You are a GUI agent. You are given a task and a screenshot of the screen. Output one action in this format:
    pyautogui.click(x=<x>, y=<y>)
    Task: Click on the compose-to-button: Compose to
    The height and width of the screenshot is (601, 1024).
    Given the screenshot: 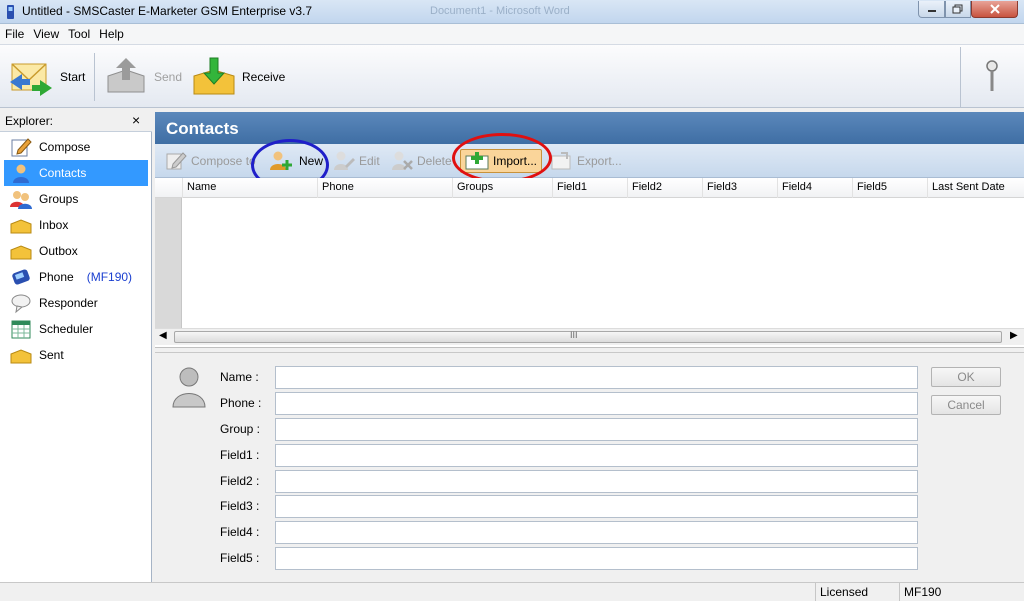 What is the action you would take?
    pyautogui.click(x=210, y=161)
    